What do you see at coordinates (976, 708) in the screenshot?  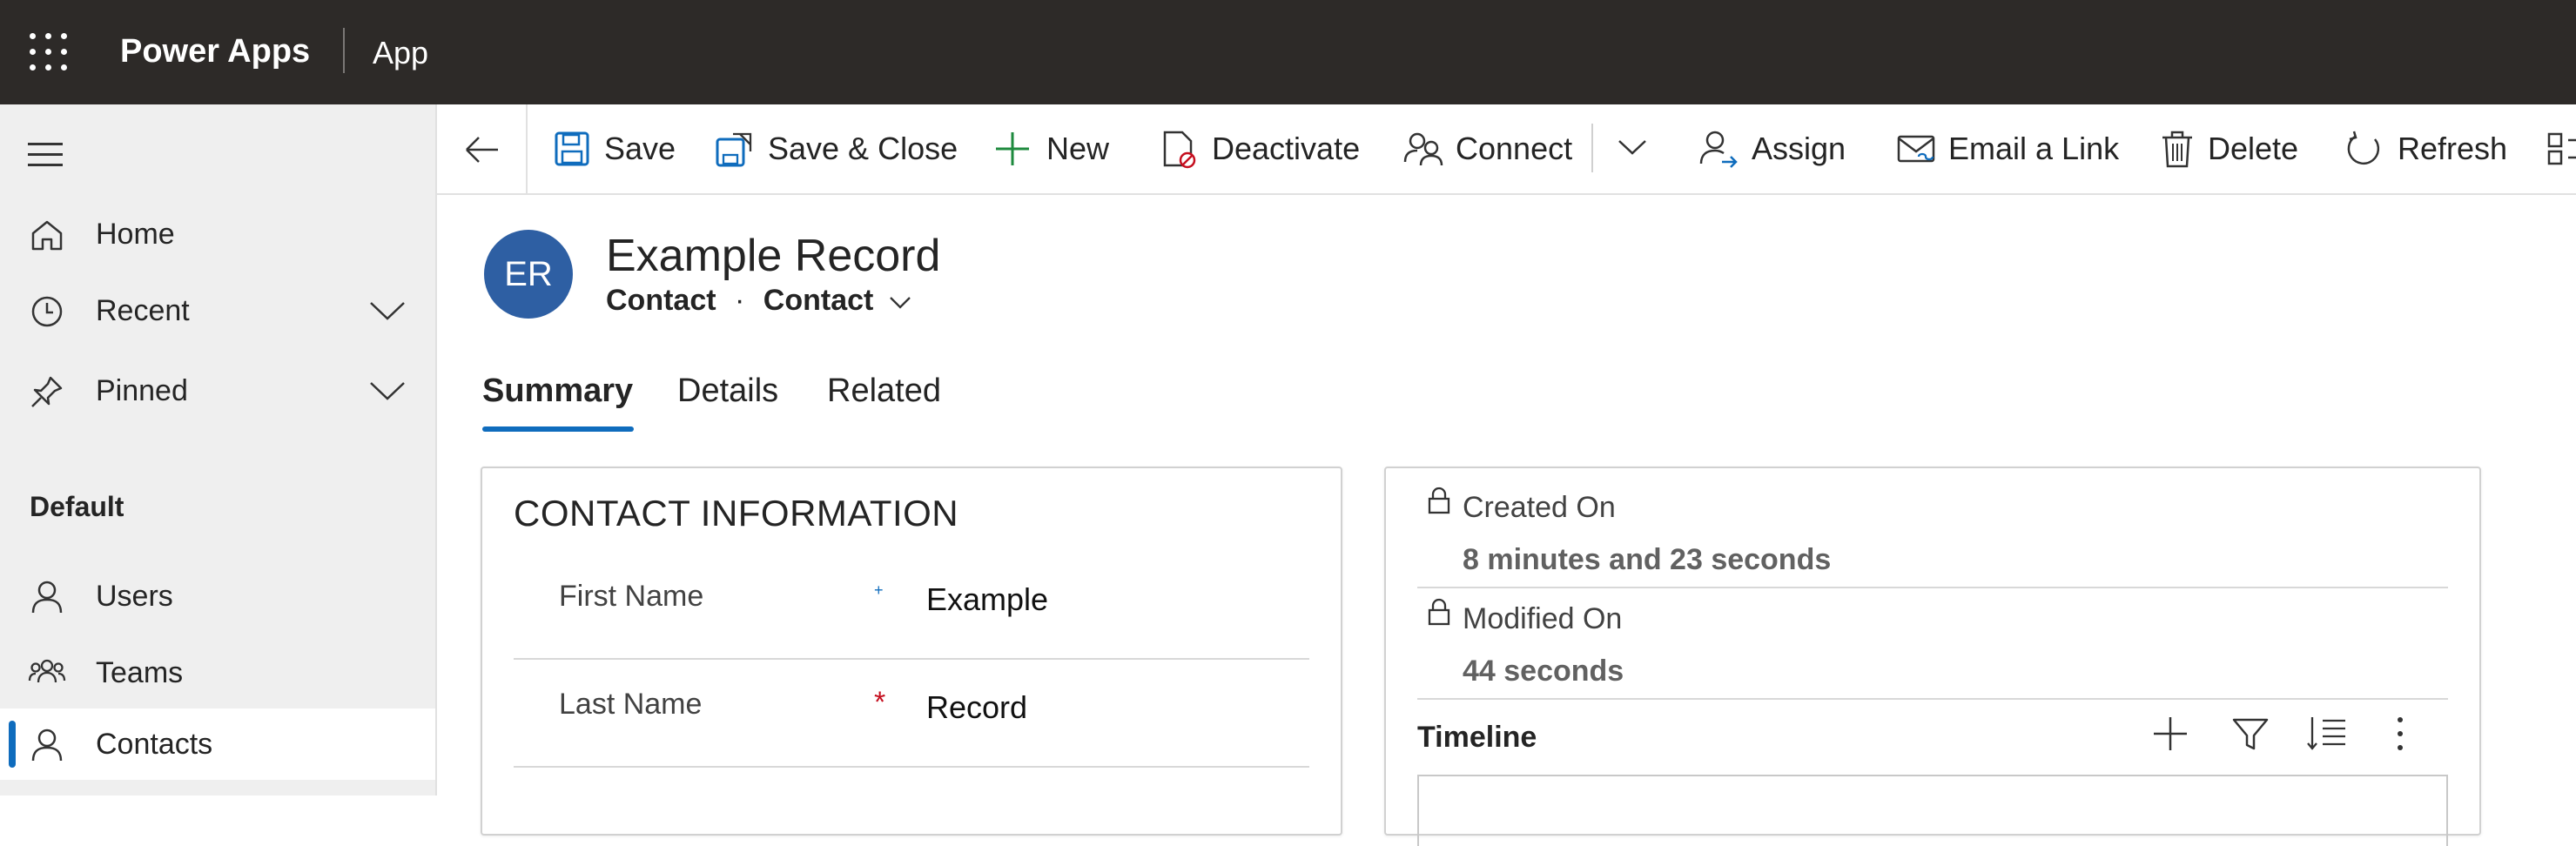 I see `last-name-field: Record` at bounding box center [976, 708].